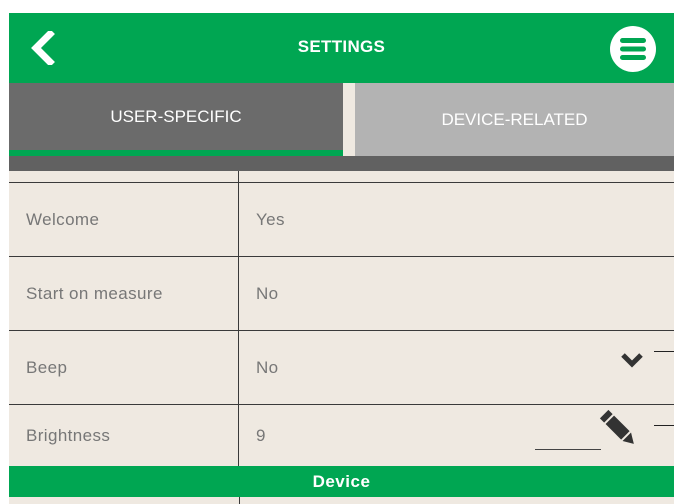 The height and width of the screenshot is (504, 674). What do you see at coordinates (457, 176) in the screenshot?
I see `settings-value-cell` at bounding box center [457, 176].